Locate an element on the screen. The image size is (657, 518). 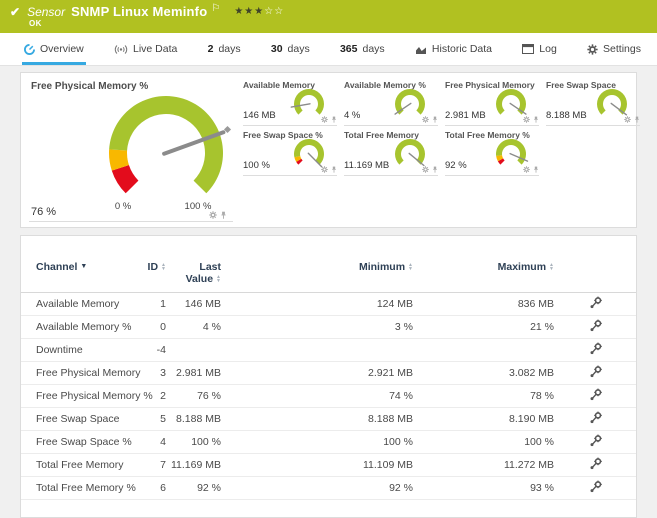
cell-id: 3 is located at coordinates (163, 373).